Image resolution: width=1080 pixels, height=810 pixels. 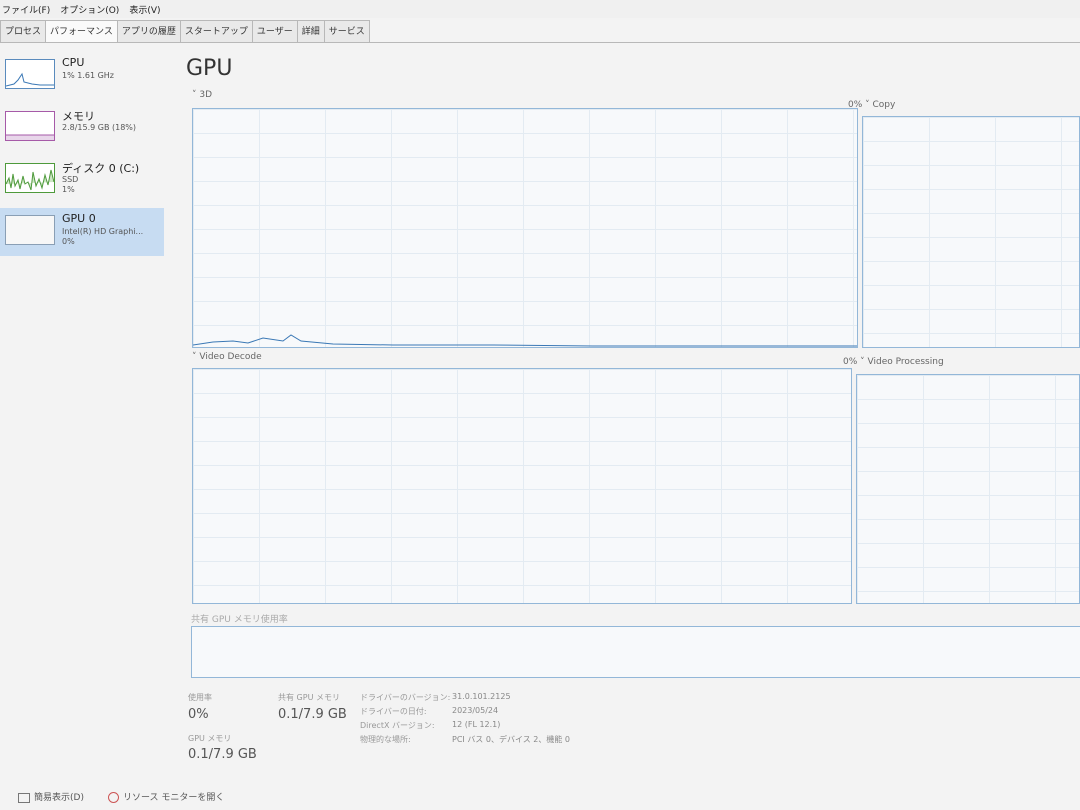 What do you see at coordinates (855, 105) in the screenshot?
I see `engine-copy-pct: 0%` at bounding box center [855, 105].